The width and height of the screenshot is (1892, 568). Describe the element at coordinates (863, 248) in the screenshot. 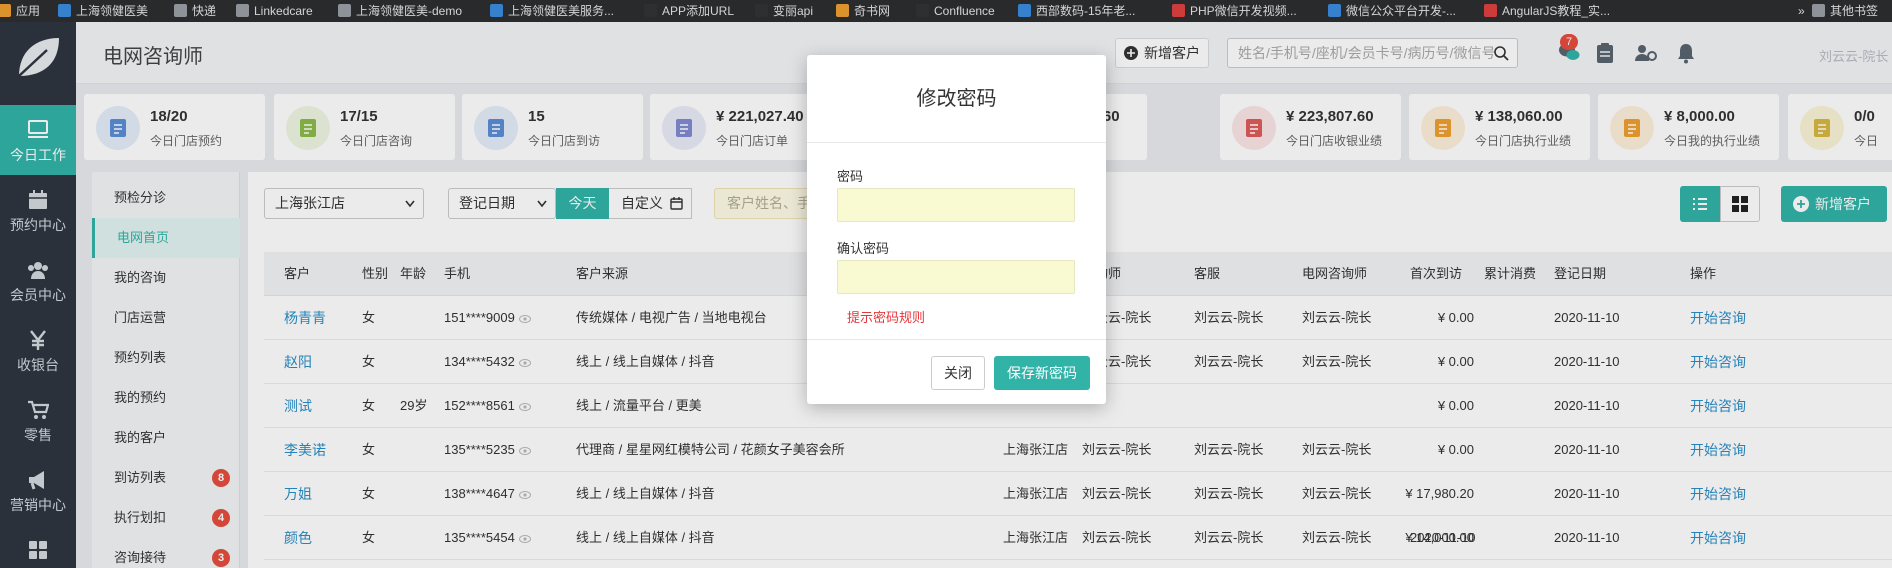

I see `confirm-password-label: 确认密码` at that location.